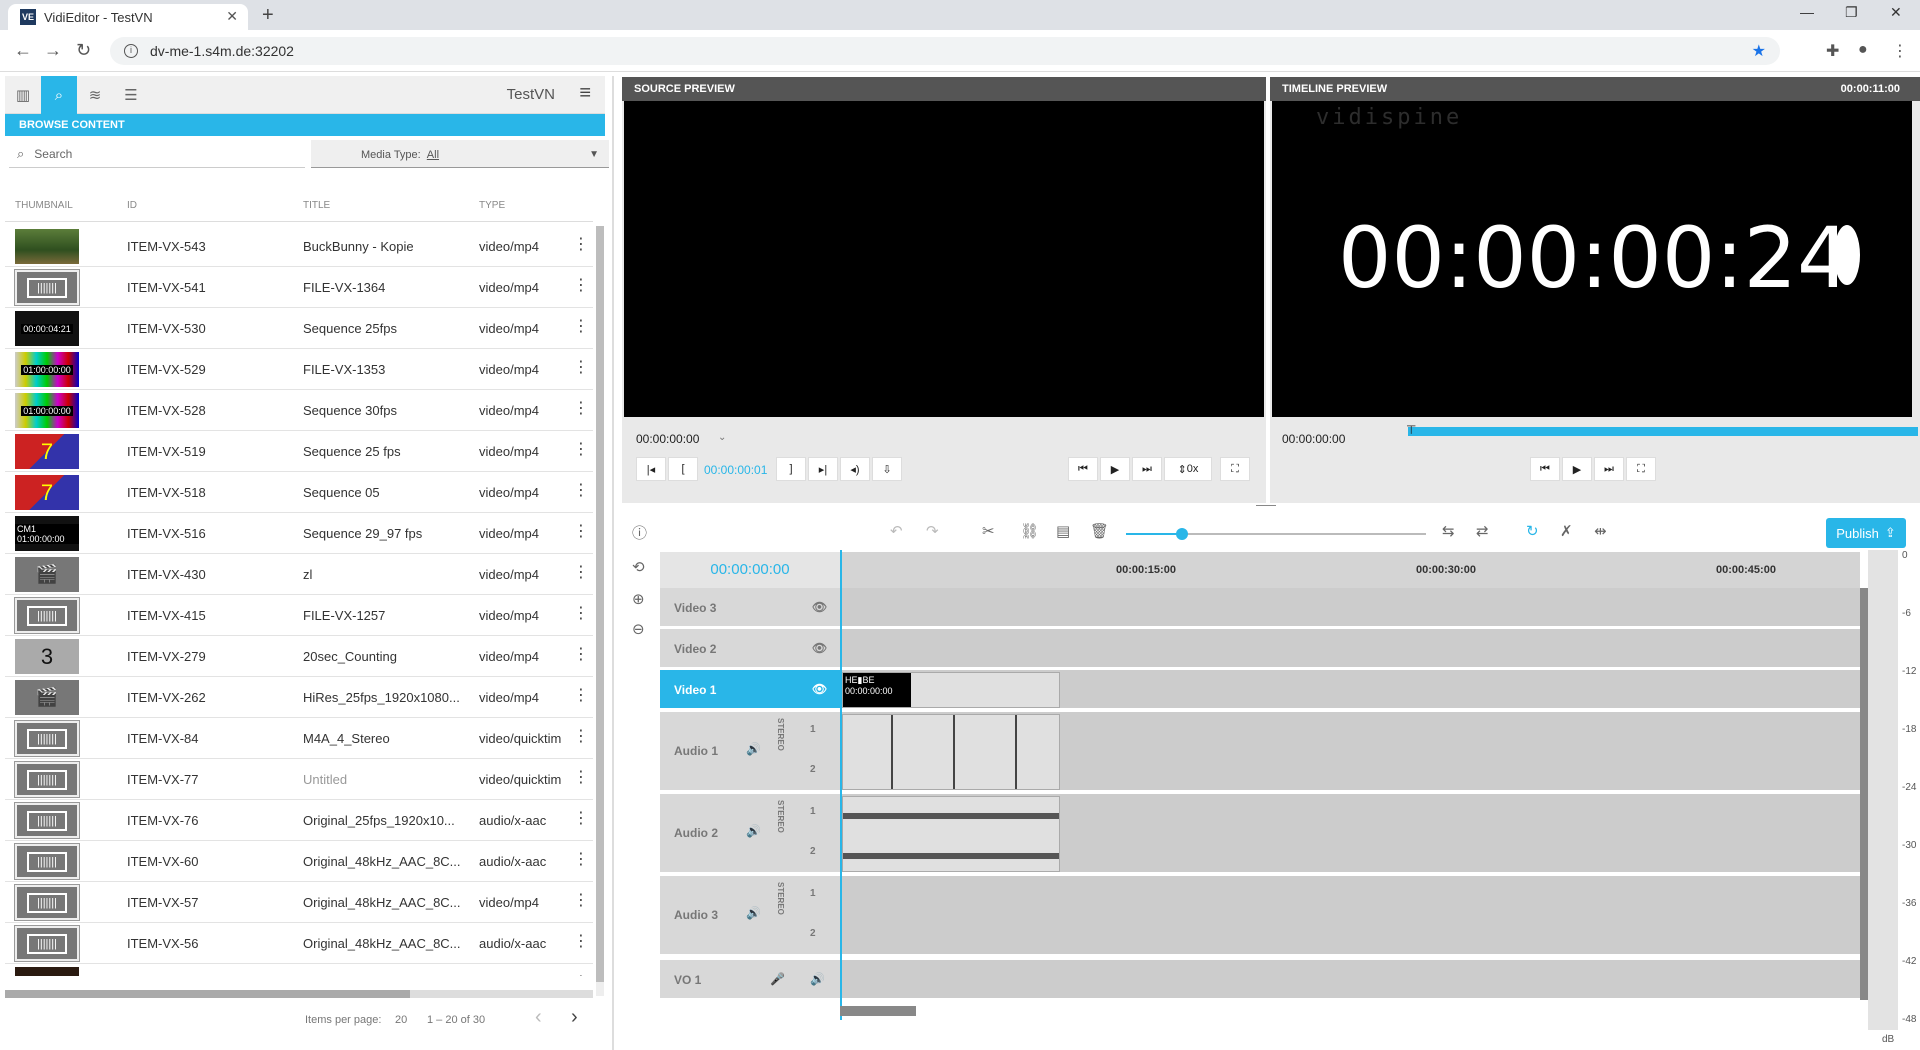 Image resolution: width=1920 pixels, height=1050 pixels. What do you see at coordinates (841, 785) in the screenshot?
I see `playhead` at bounding box center [841, 785].